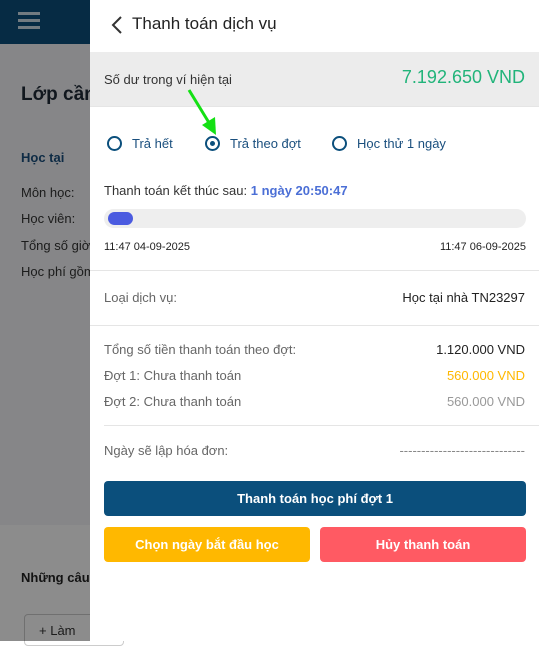 The height and width of the screenshot is (646, 539). I want to click on balance-label: Số dư trong ví hiện tại, so click(168, 79).